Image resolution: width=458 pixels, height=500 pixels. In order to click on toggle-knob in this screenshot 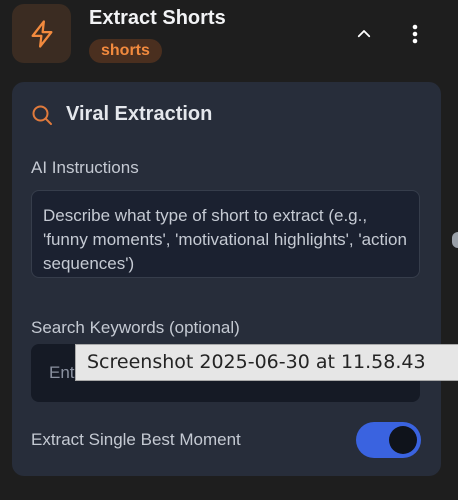, I will do `click(403, 440)`.